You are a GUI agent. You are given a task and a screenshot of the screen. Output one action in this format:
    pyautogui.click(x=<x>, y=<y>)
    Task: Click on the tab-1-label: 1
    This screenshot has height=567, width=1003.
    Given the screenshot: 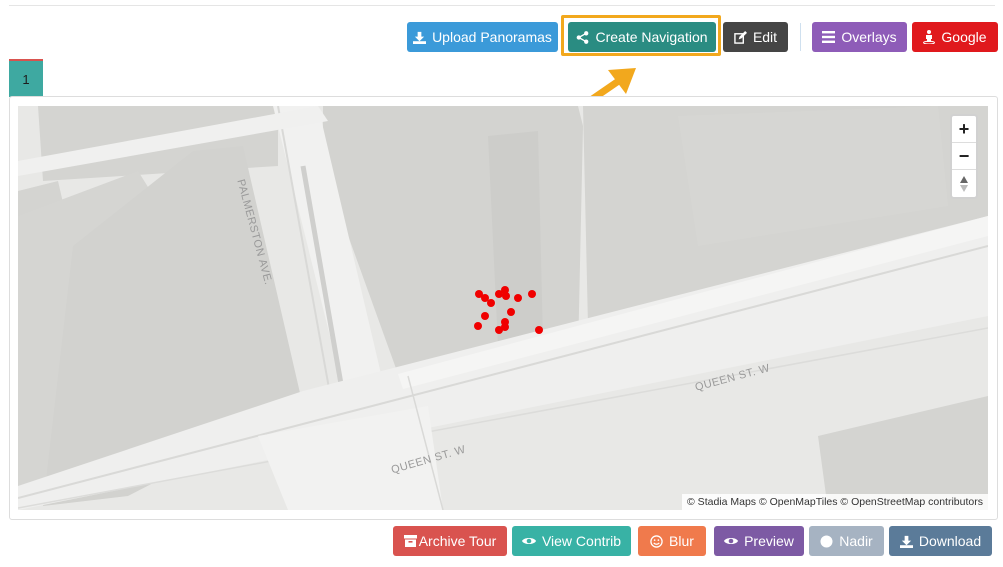 What is the action you would take?
    pyautogui.click(x=26, y=79)
    